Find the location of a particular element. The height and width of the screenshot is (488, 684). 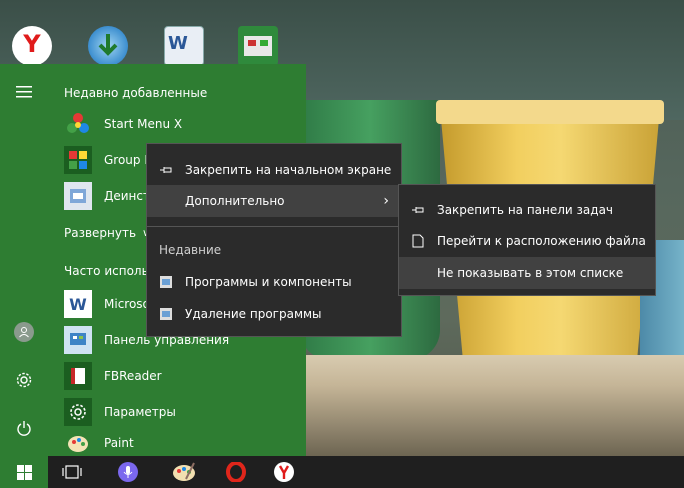

settings-gear-icon is located at coordinates (78, 412).